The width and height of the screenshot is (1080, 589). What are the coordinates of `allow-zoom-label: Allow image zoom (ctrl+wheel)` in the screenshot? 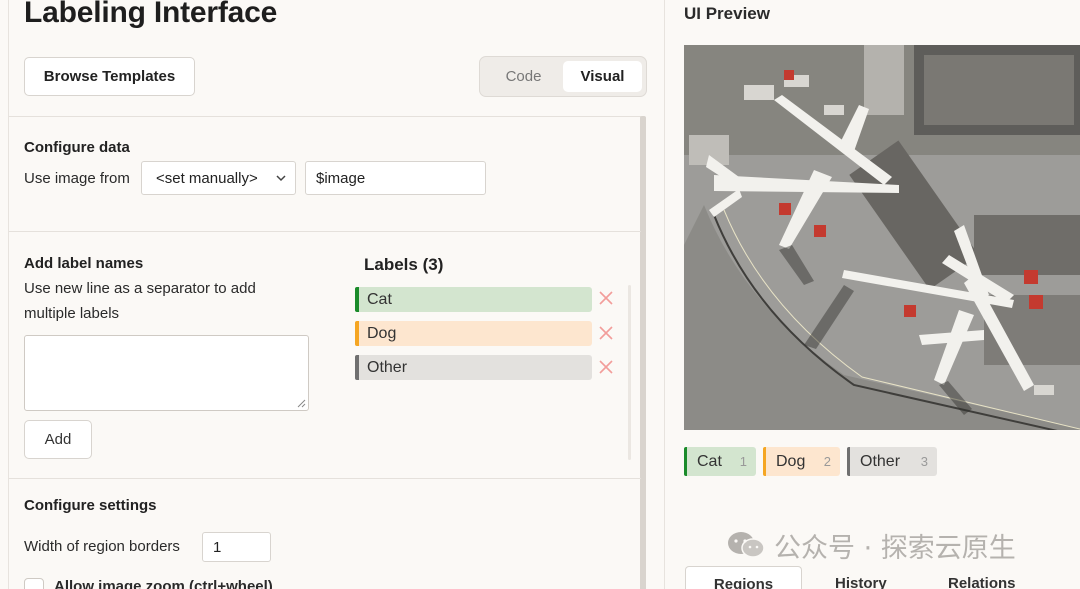 It's located at (163, 583).